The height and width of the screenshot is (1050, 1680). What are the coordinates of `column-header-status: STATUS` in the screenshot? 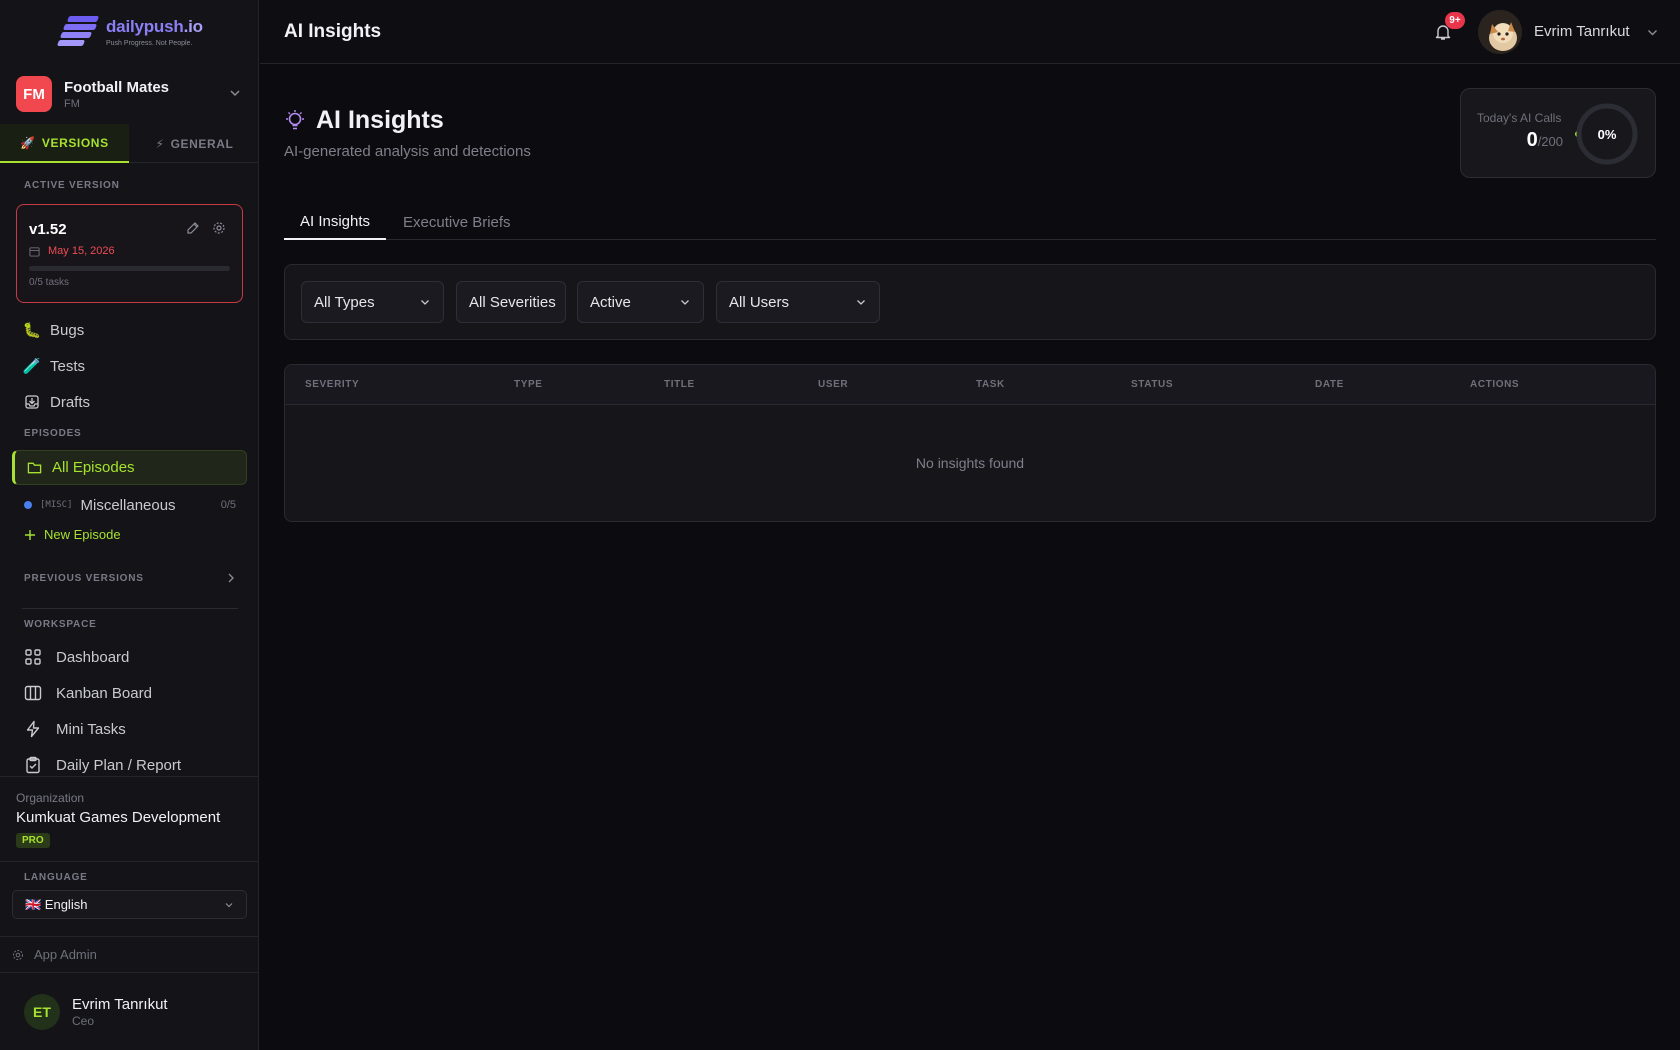 It's located at (1152, 384).